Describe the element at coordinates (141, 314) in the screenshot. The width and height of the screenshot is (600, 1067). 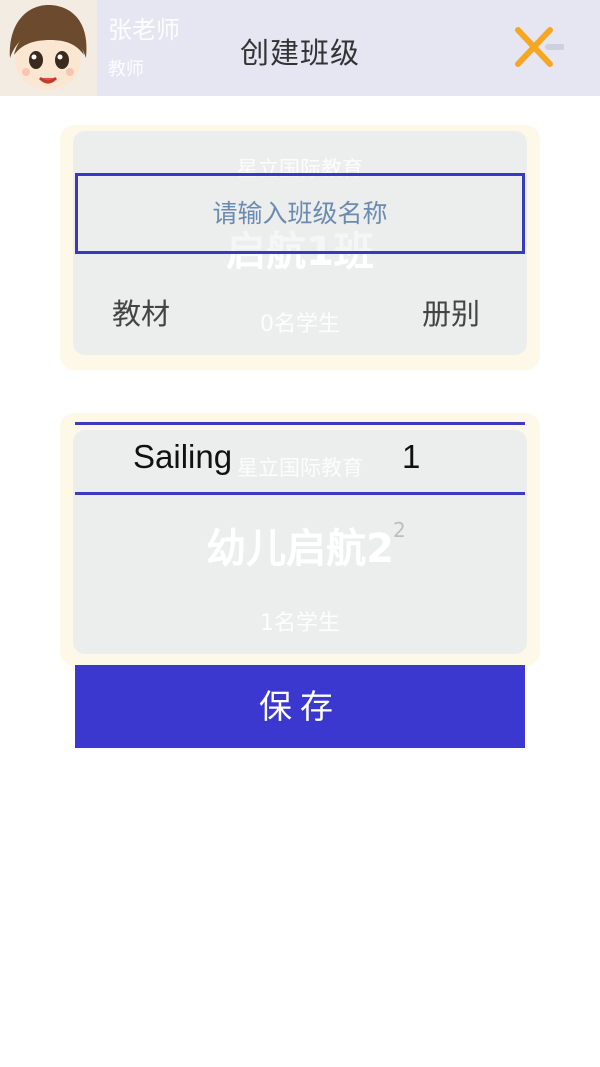
I see `material-label: 教材` at that location.